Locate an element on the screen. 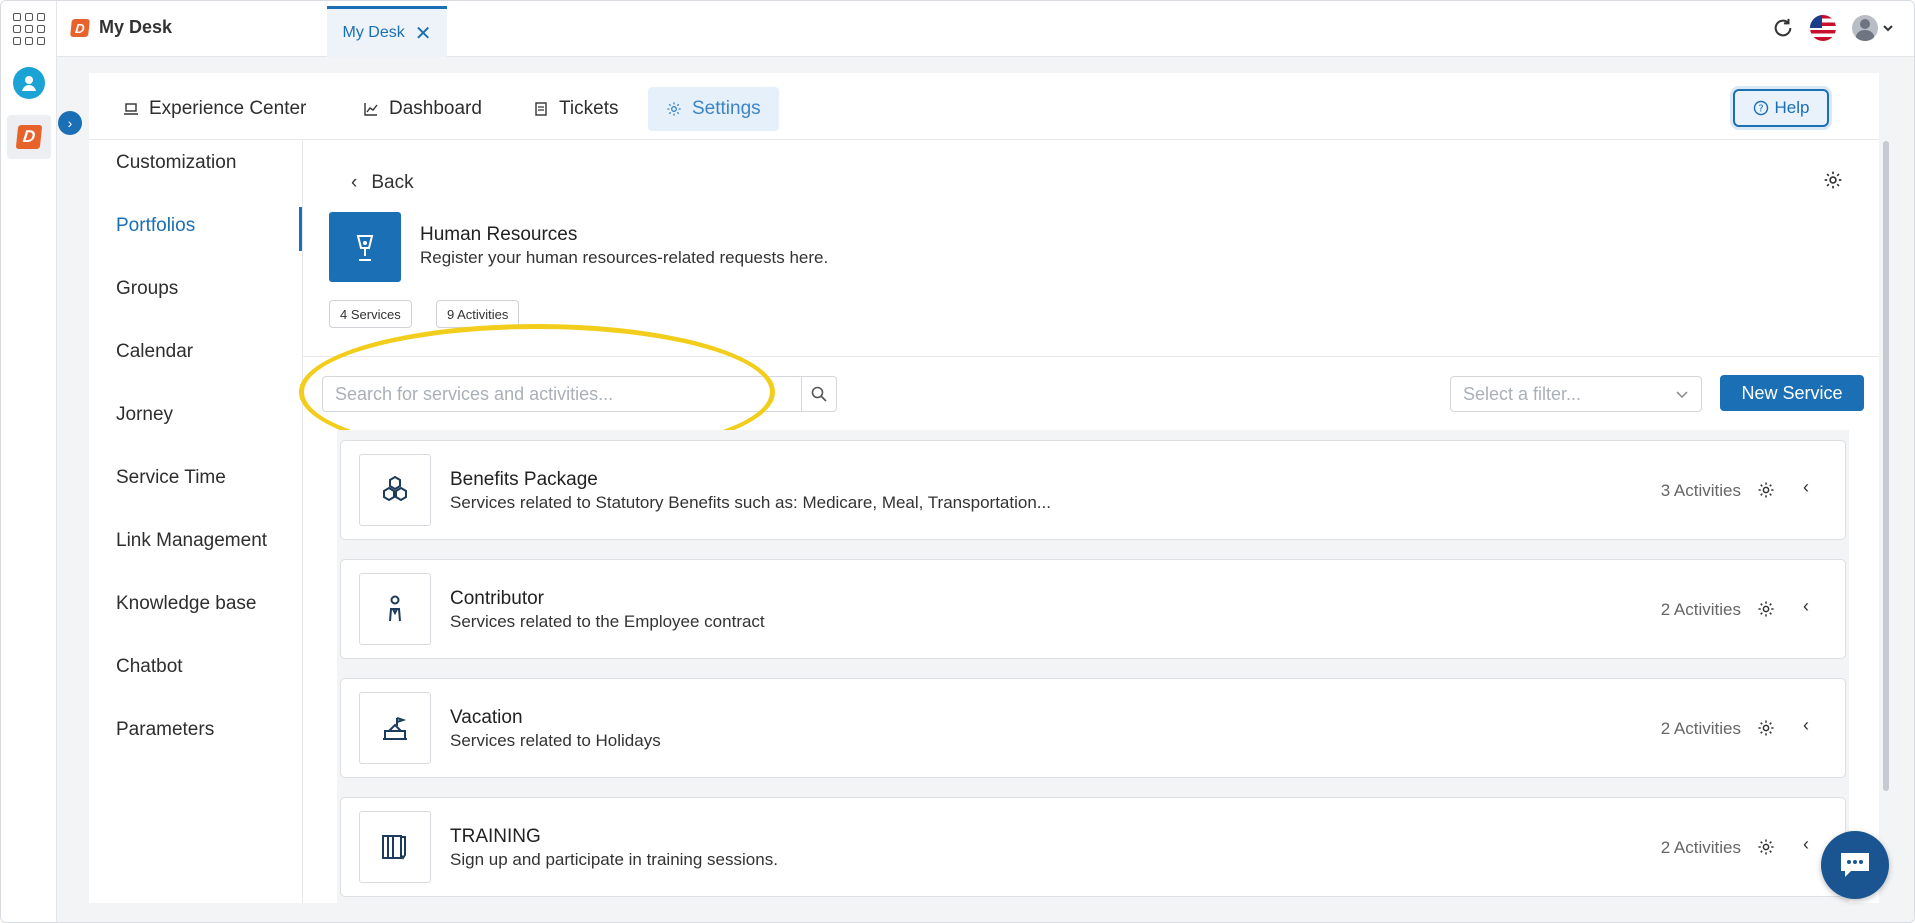 The width and height of the screenshot is (1915, 923). search-button is located at coordinates (819, 394).